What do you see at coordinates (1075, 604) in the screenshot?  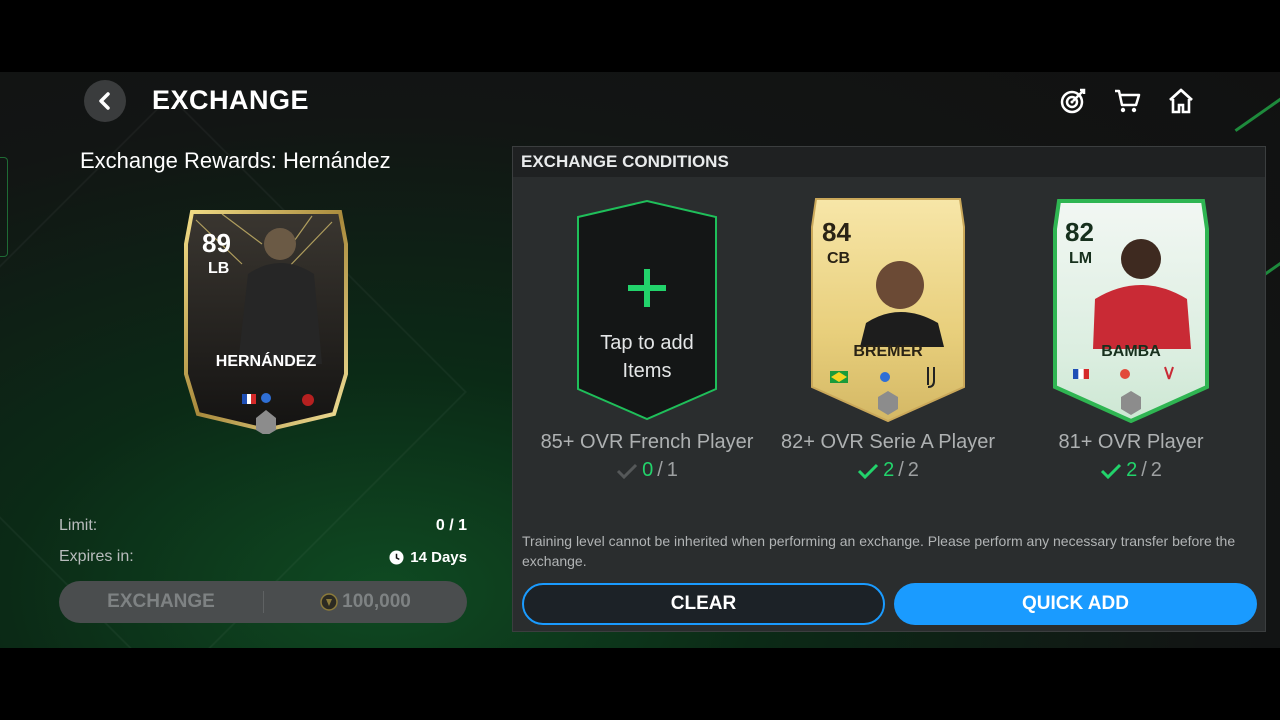 I see `quick-add-button: QUICK ADD` at bounding box center [1075, 604].